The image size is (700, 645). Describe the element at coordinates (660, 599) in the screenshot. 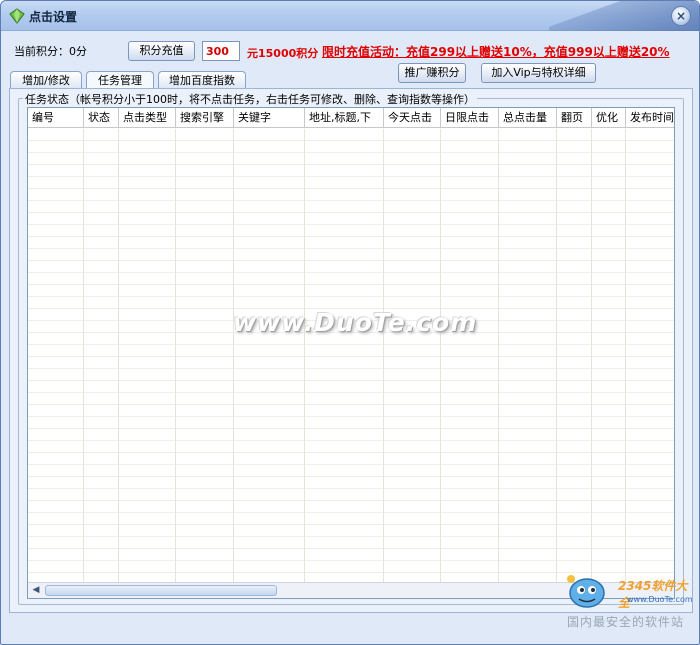

I see `logo-url: www.DuoTe.com` at that location.